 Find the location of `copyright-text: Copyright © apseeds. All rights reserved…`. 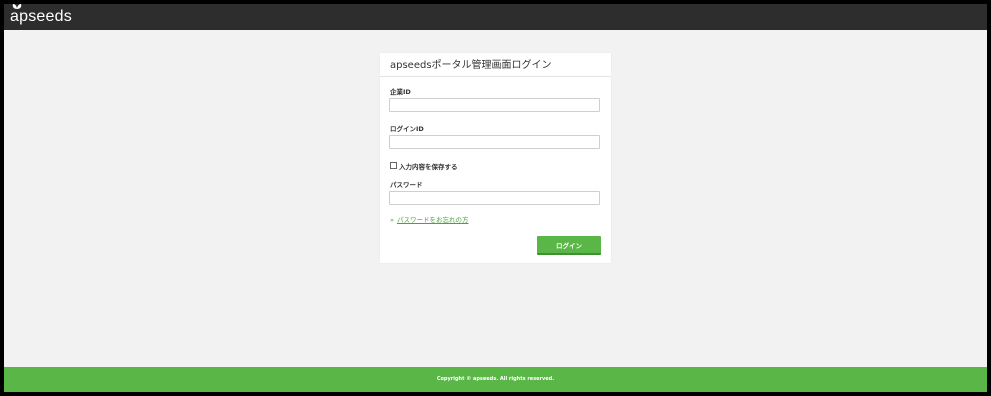

copyright-text: Copyright © apseeds. All rights reserved… is located at coordinates (495, 379).